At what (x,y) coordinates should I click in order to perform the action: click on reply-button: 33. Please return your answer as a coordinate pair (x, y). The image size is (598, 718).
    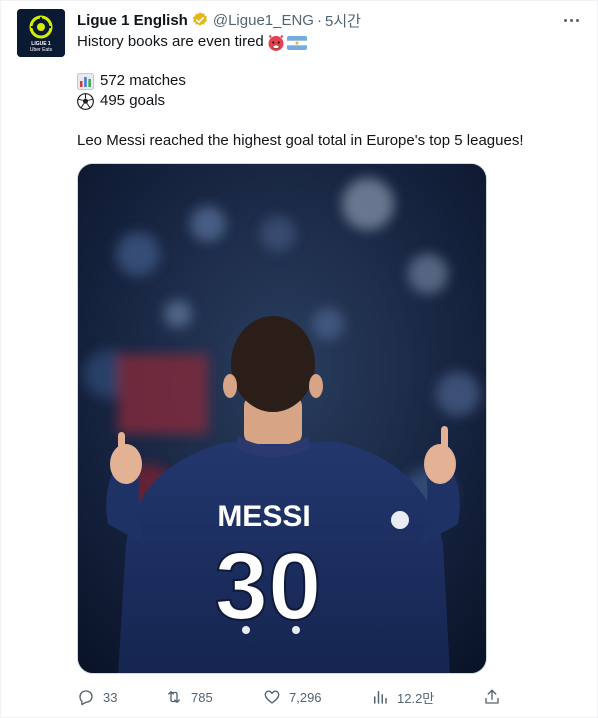
    Looking at the image, I should click on (97, 697).